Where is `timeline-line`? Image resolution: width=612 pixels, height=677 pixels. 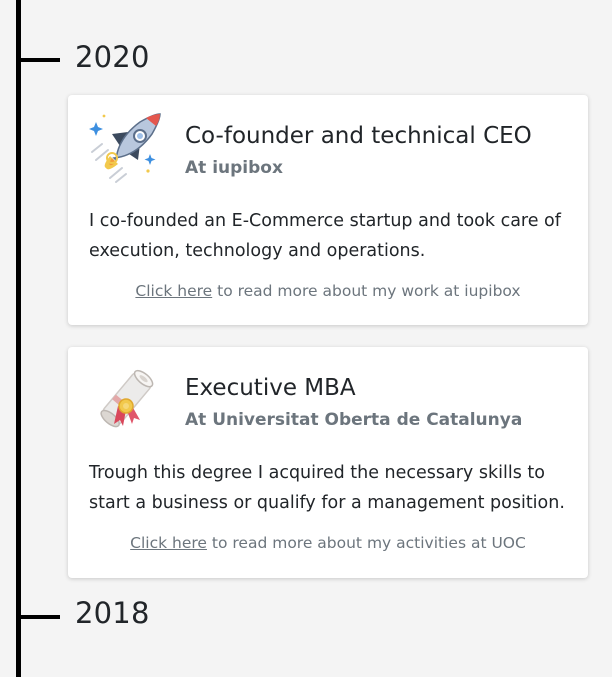 timeline-line is located at coordinates (18, 338).